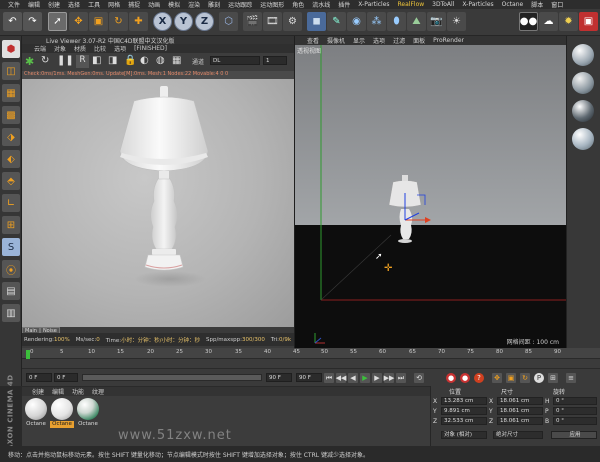 The image size is (600, 462). I want to click on polygons-mode-icon: ⬘, so click(11, 181).